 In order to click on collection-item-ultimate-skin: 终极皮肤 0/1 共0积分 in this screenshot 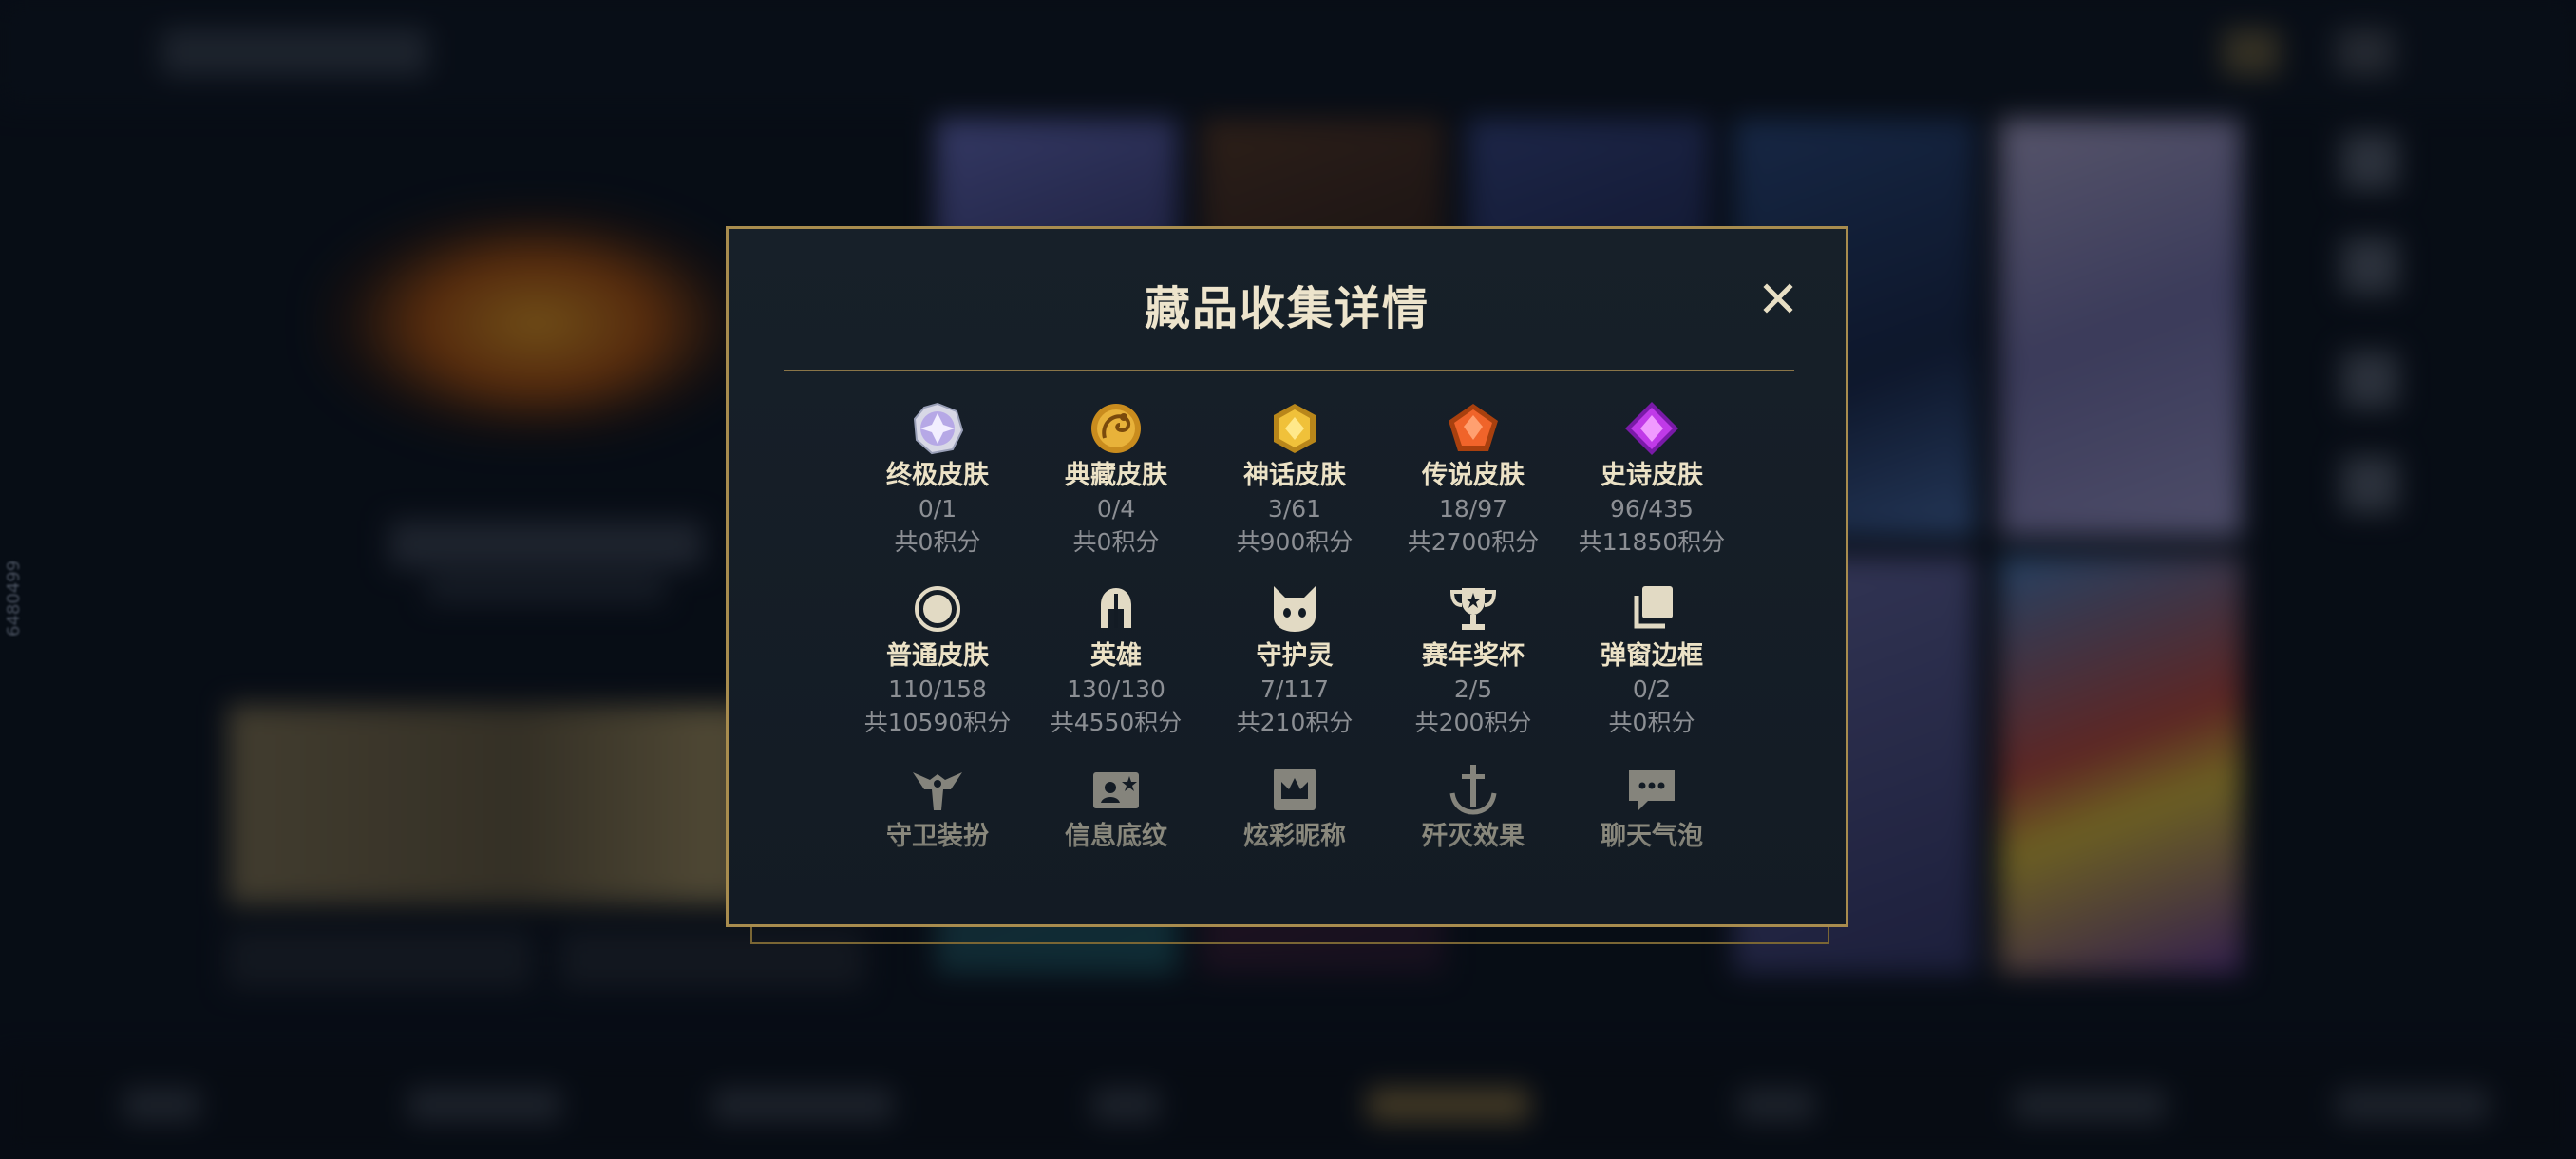, I will do `click(937, 480)`.